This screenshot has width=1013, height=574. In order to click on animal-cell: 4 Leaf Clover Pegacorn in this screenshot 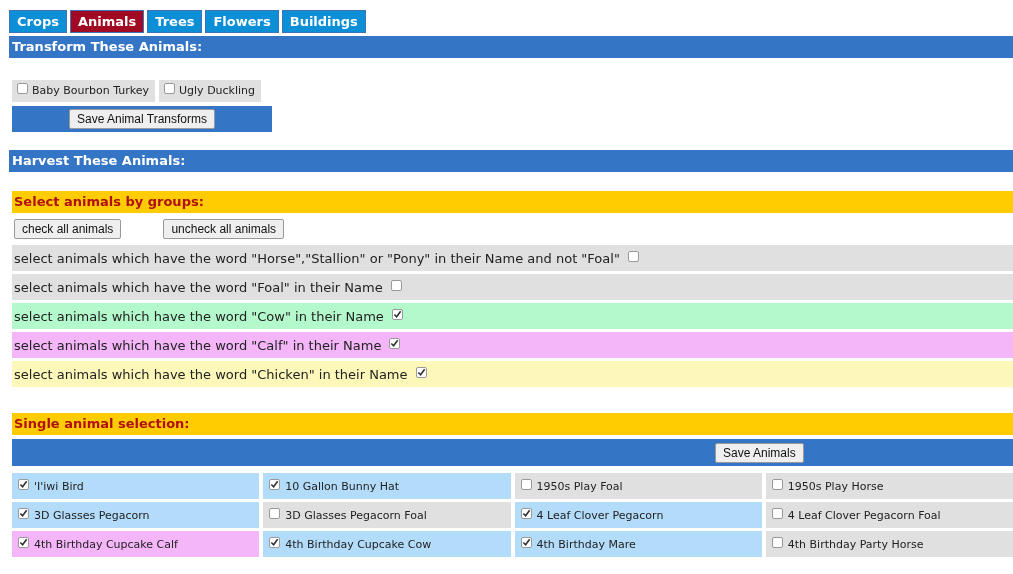, I will do `click(638, 515)`.